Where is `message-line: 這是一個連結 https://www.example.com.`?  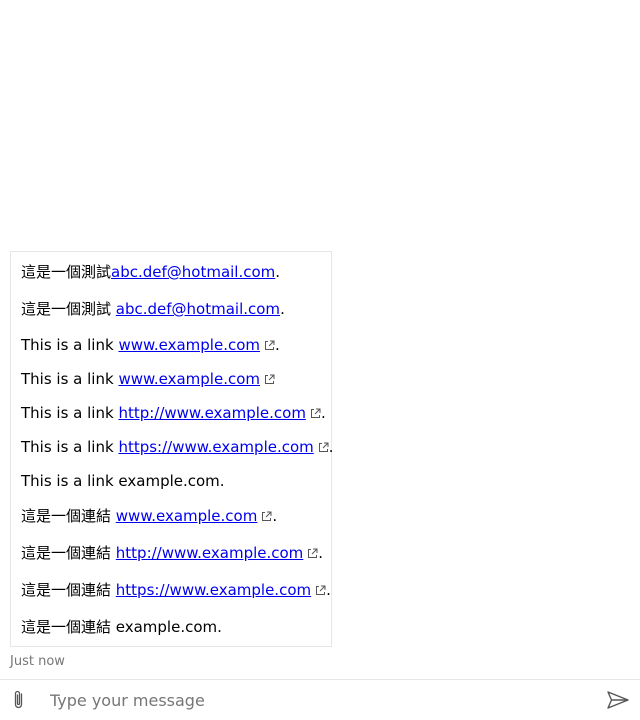 message-line: 這是一個連結 https://www.example.com. is located at coordinates (176, 590).